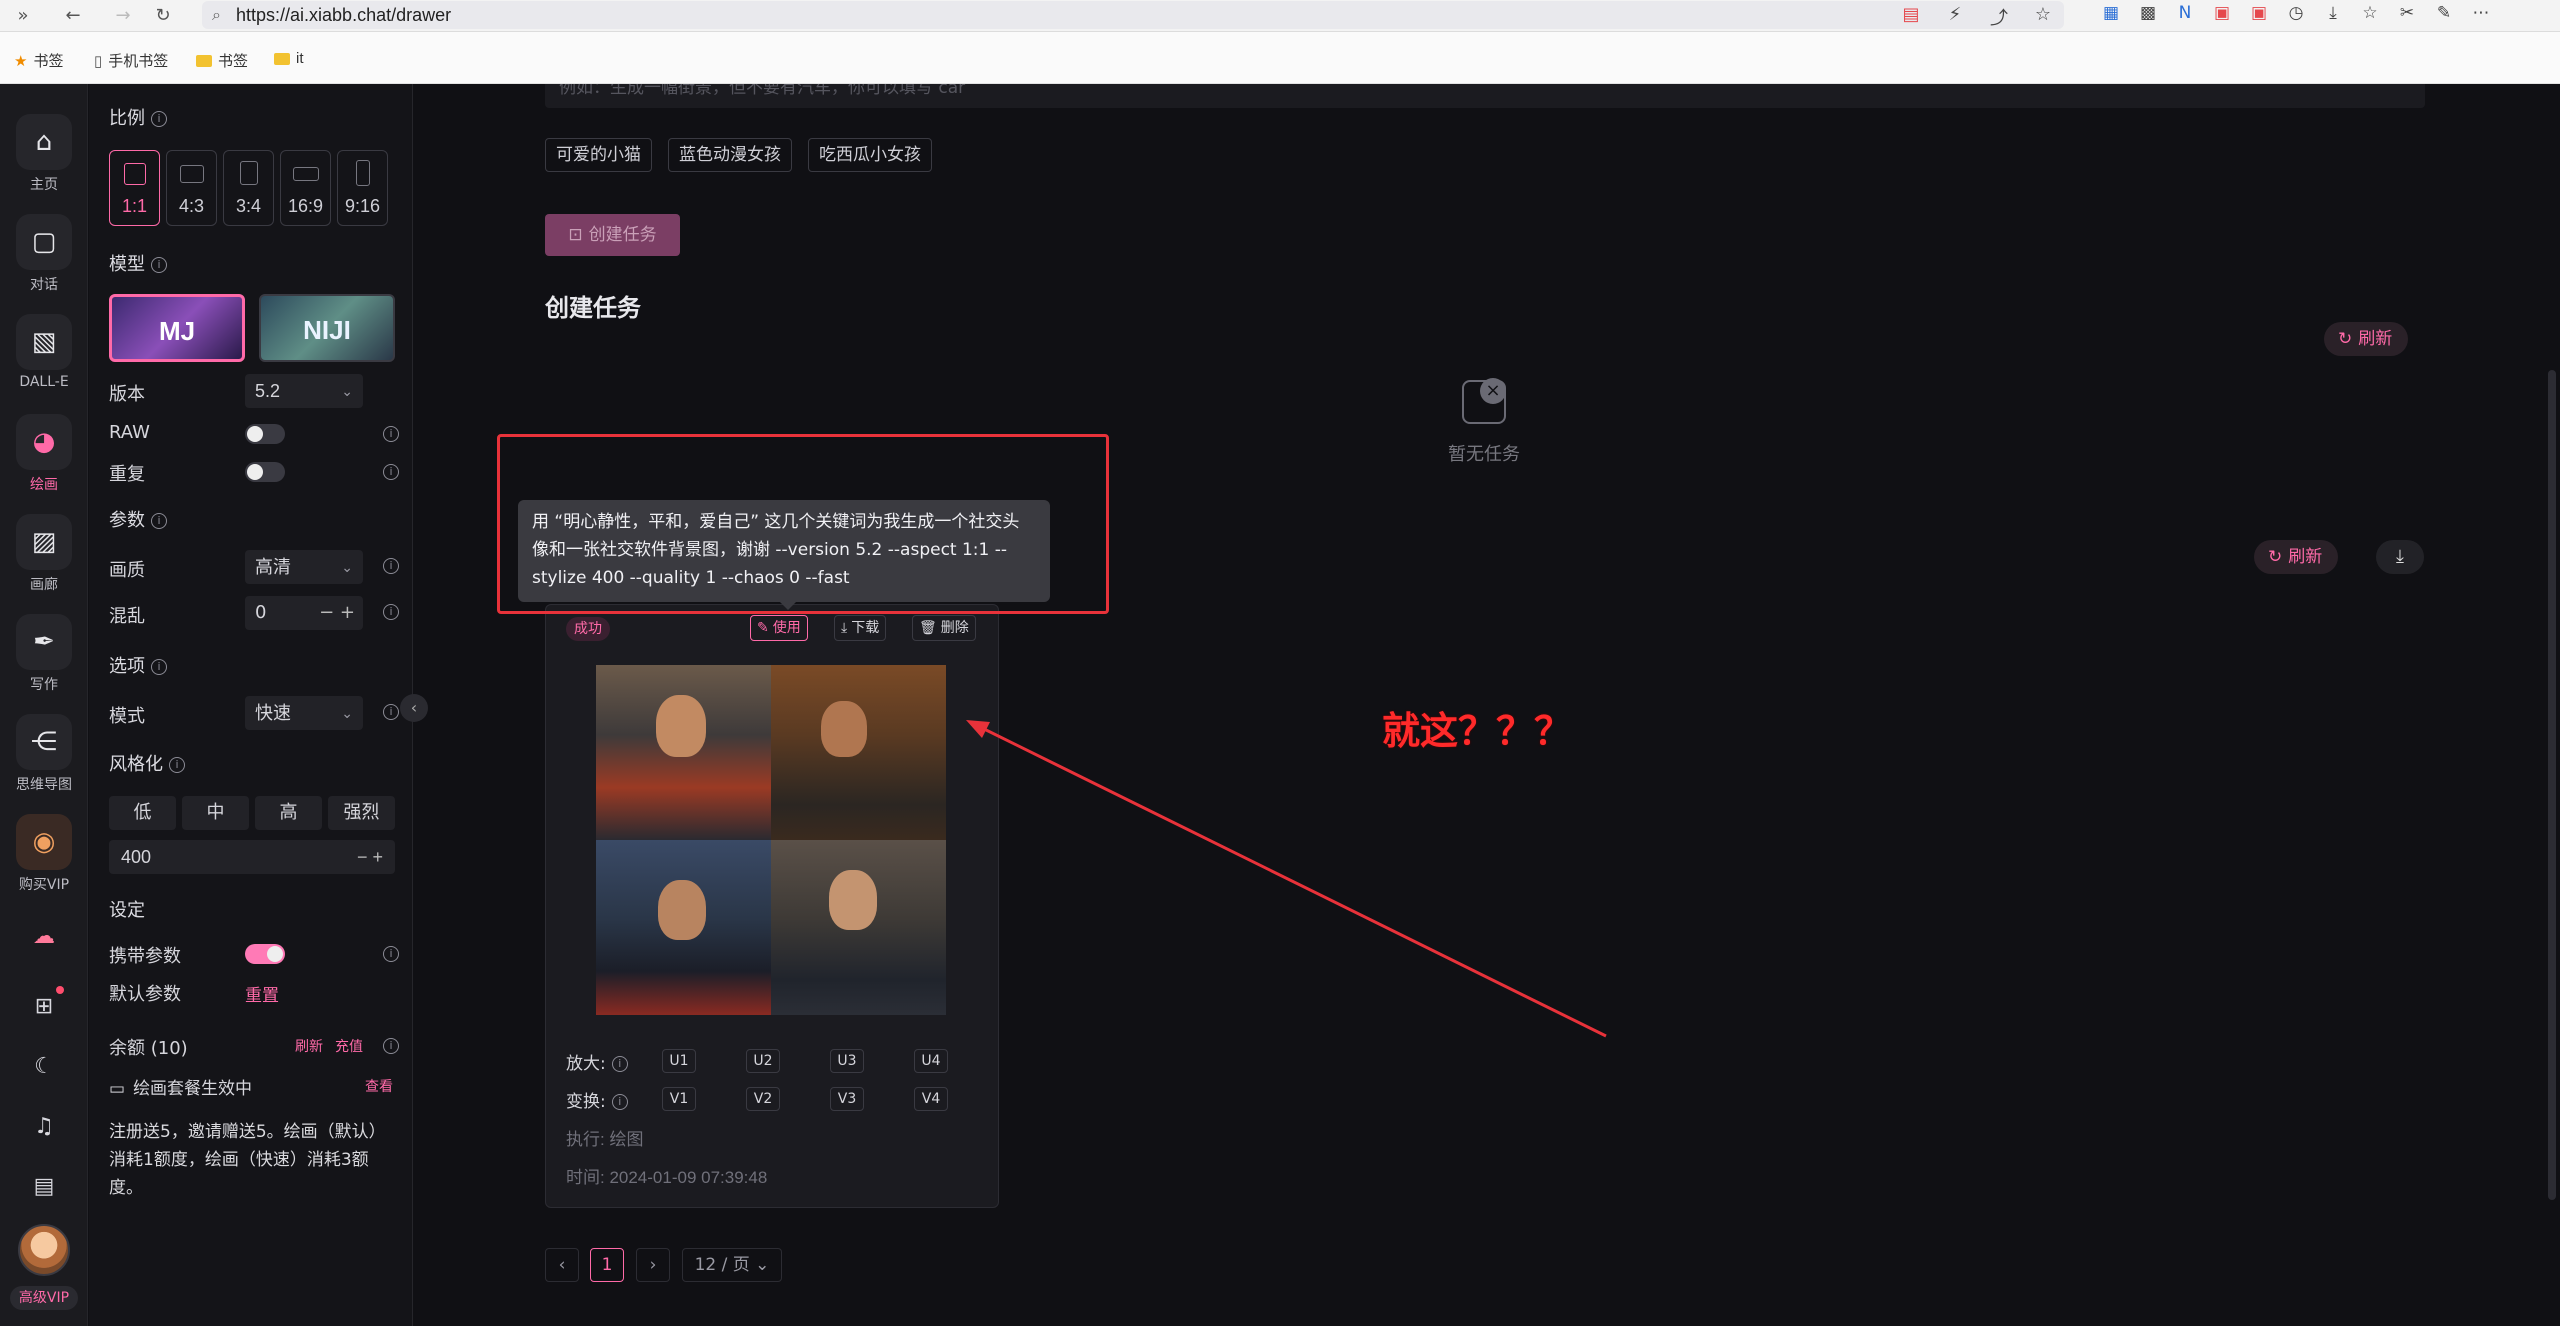 This screenshot has width=2560, height=1326. I want to click on reset-link: 重置, so click(262, 993).